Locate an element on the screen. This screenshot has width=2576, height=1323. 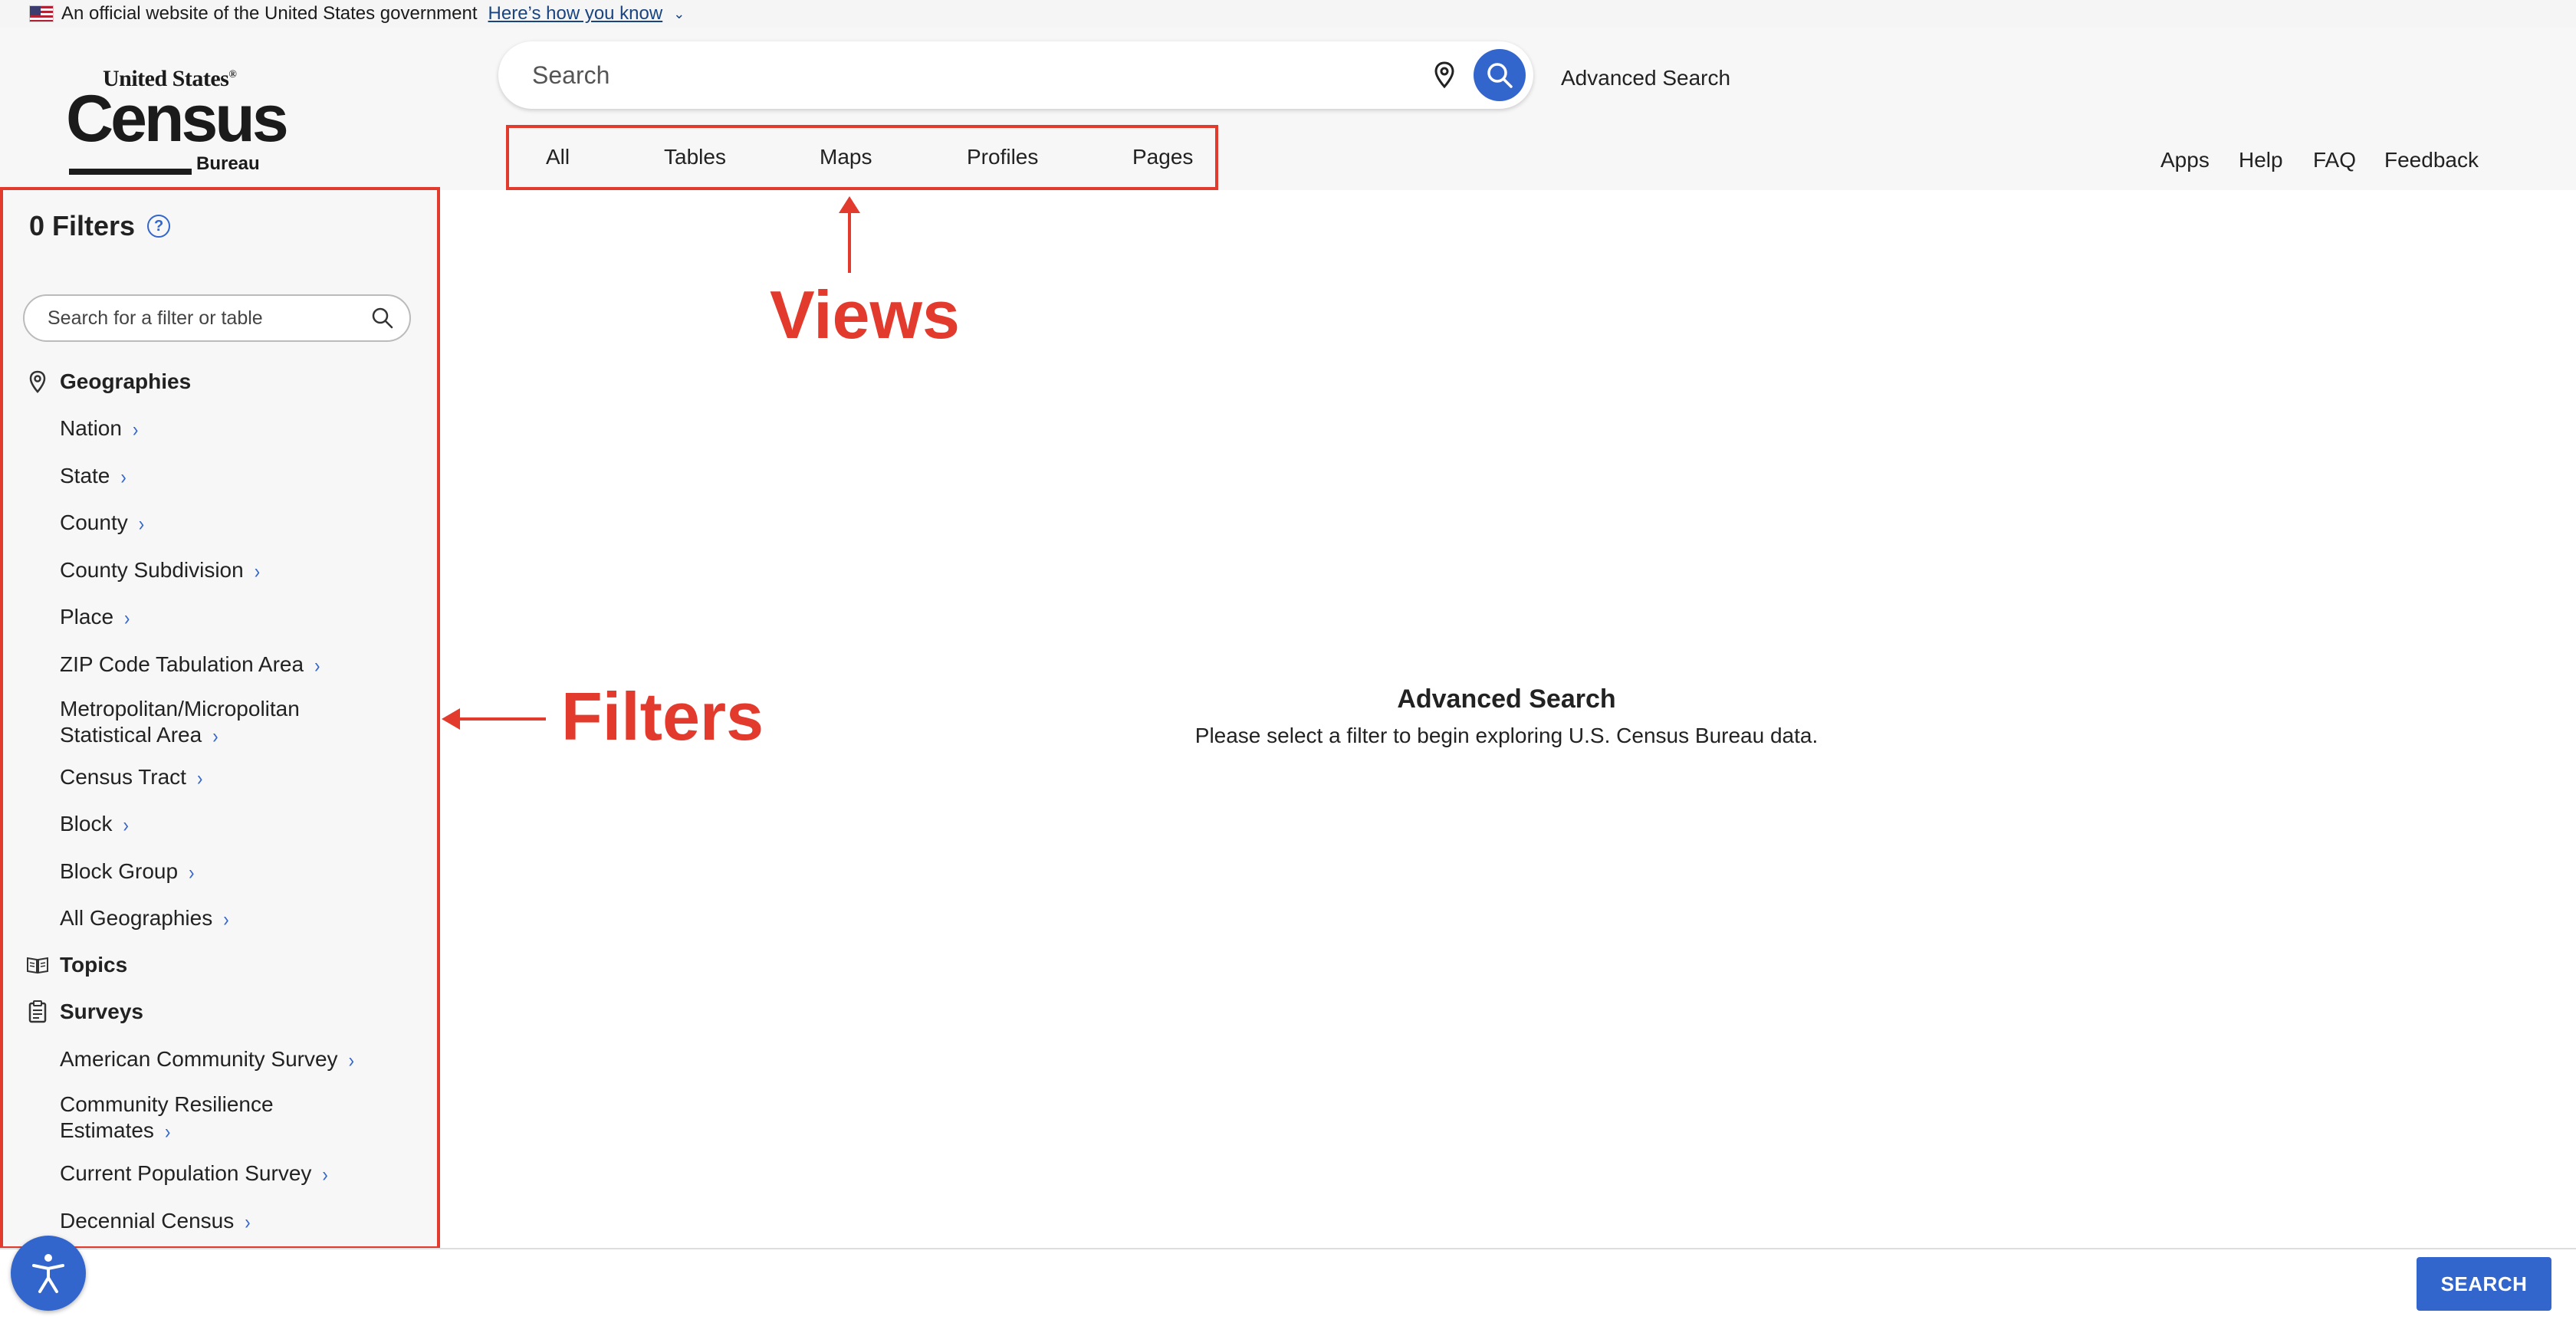
filters-highlight-box is located at coordinates (220, 718).